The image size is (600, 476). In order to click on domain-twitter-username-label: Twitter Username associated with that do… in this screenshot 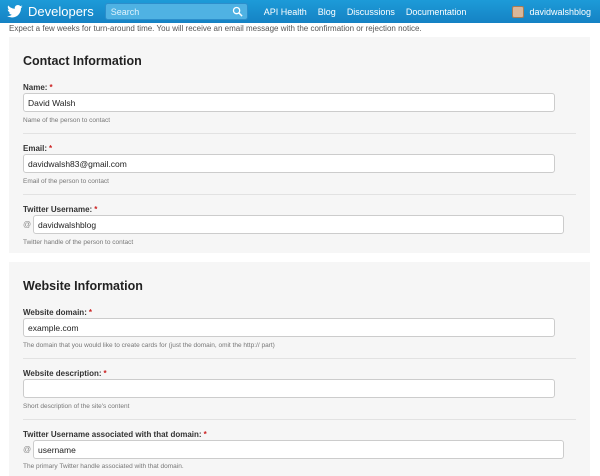, I will do `click(299, 434)`.